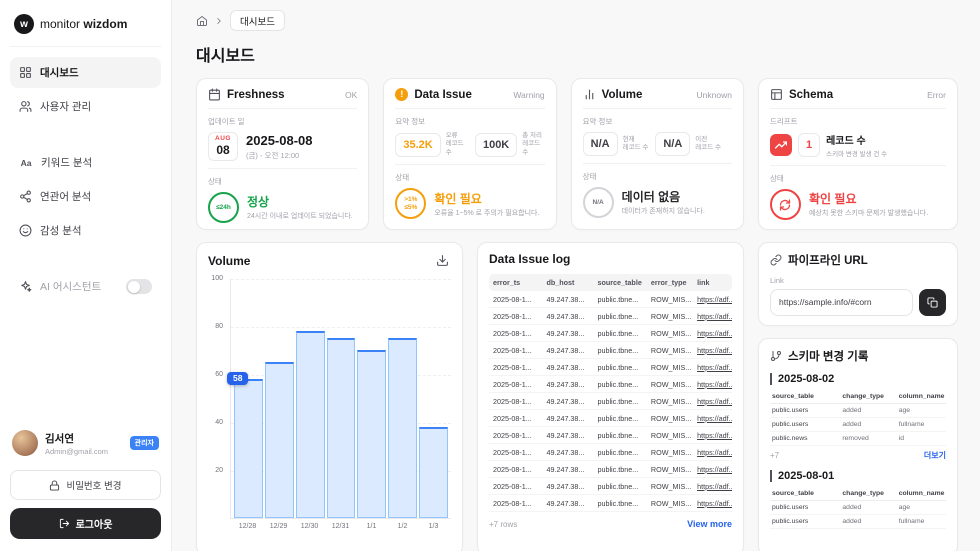 This screenshot has height=551, width=980. What do you see at coordinates (85, 230) in the screenshot?
I see `sidebar-item-sentiment: 감성 분석` at bounding box center [85, 230].